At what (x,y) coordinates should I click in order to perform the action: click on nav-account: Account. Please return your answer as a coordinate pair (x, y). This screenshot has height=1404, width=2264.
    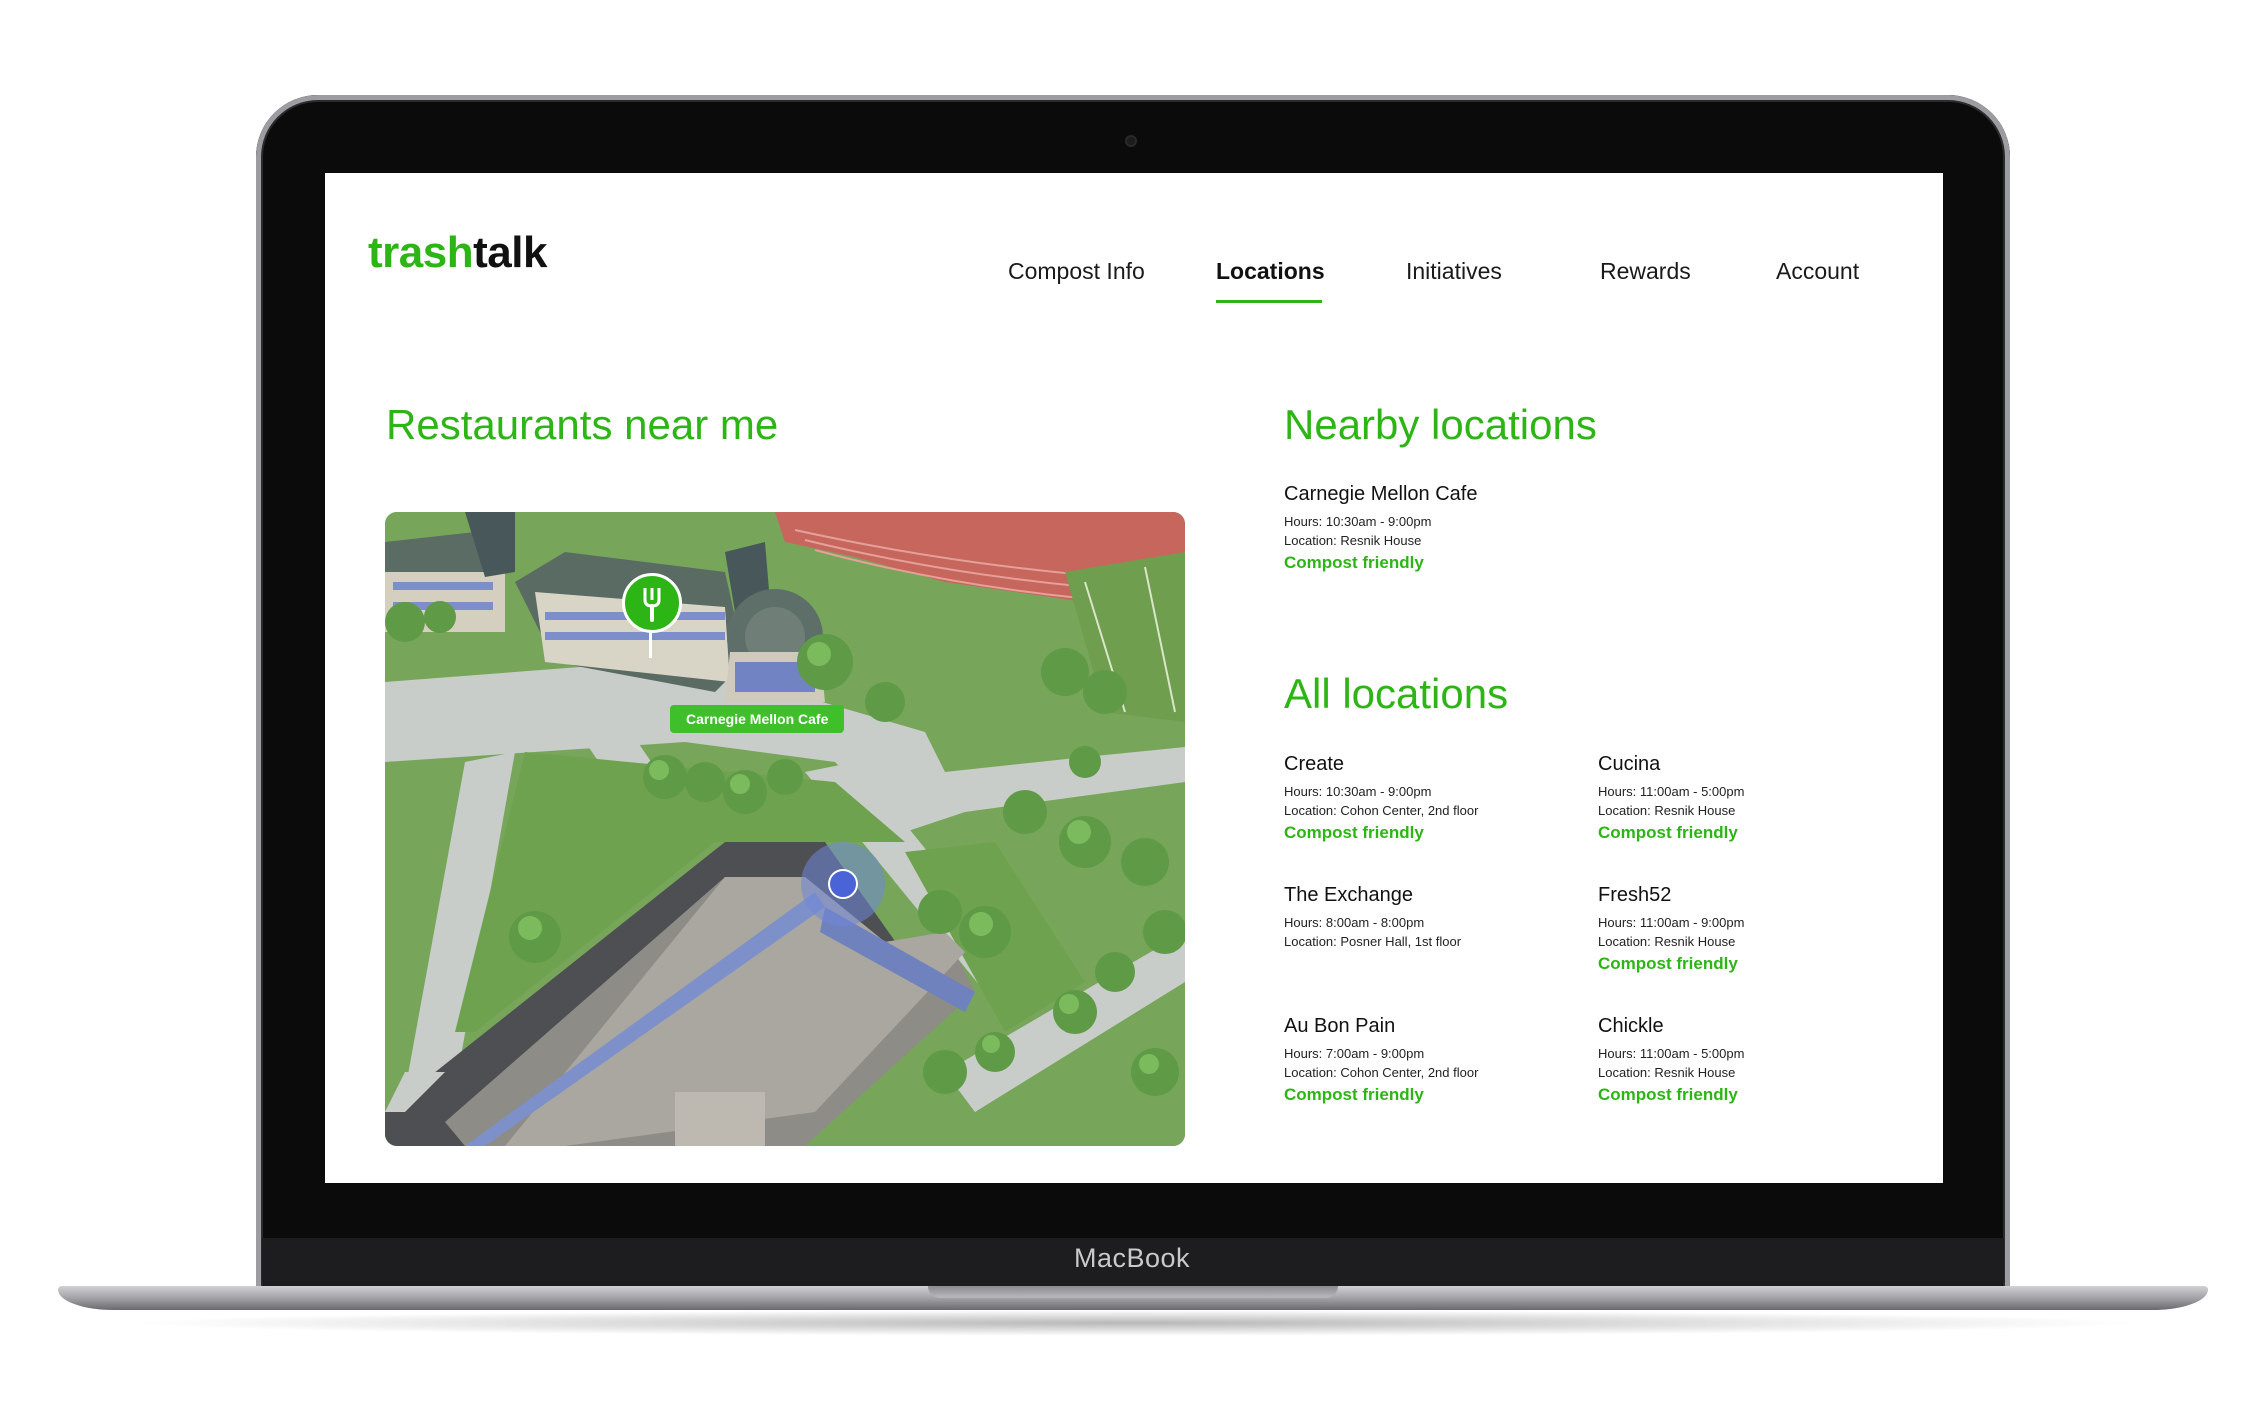
    Looking at the image, I should click on (1817, 271).